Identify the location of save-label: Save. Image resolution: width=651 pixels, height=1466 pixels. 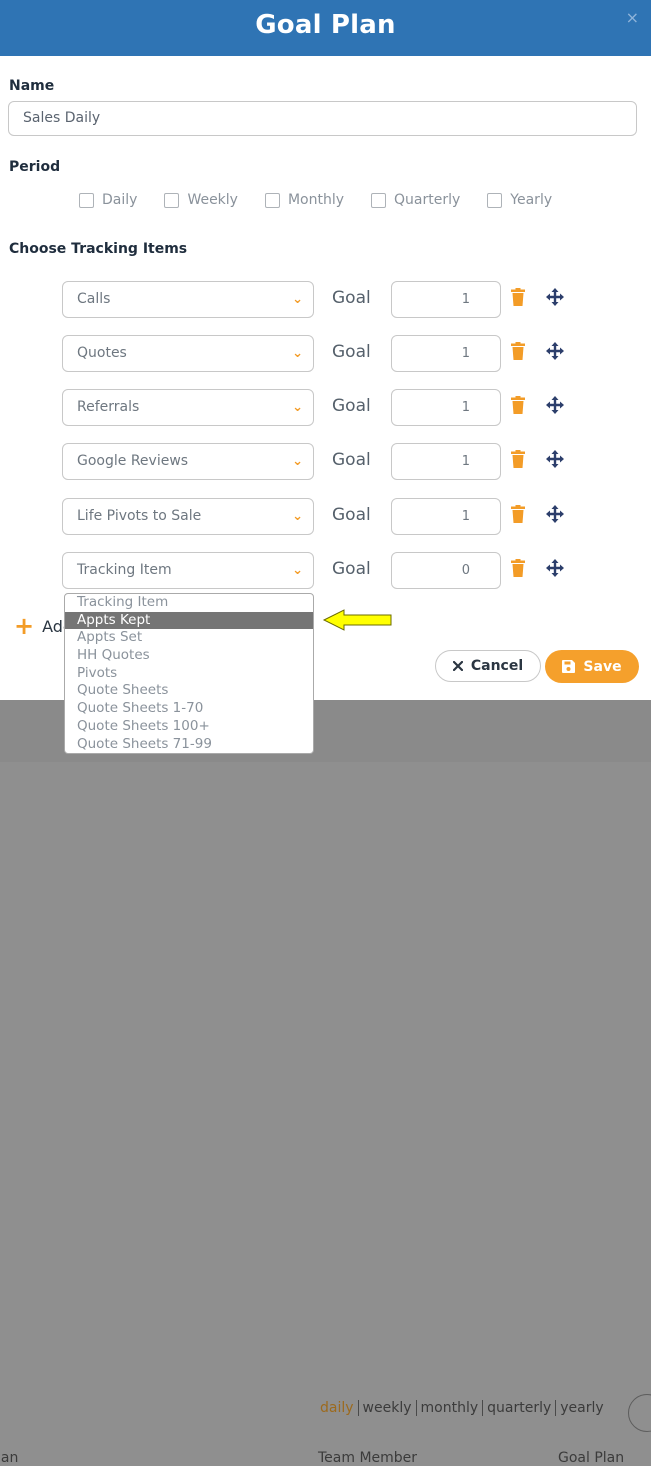
(602, 666).